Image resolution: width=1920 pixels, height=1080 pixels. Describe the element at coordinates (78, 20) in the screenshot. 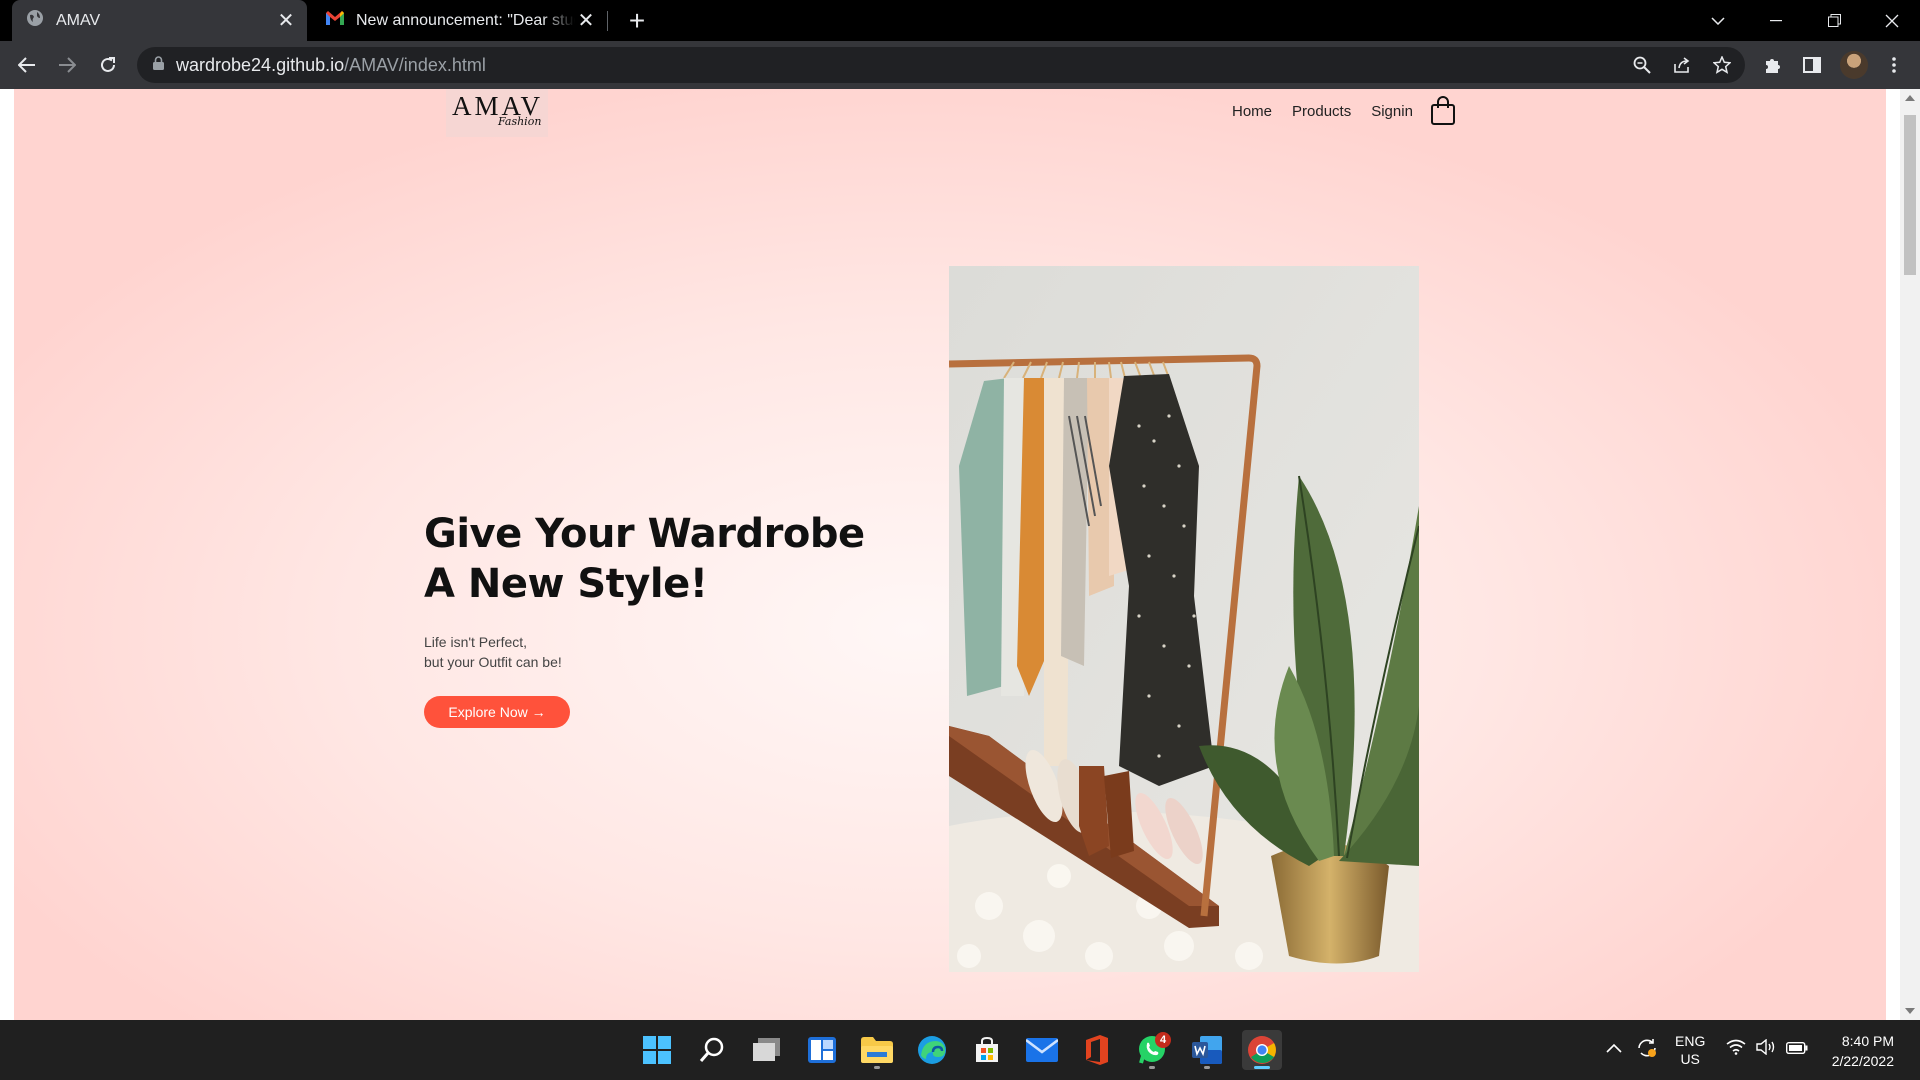

I see `tab-title: AMAV` at that location.